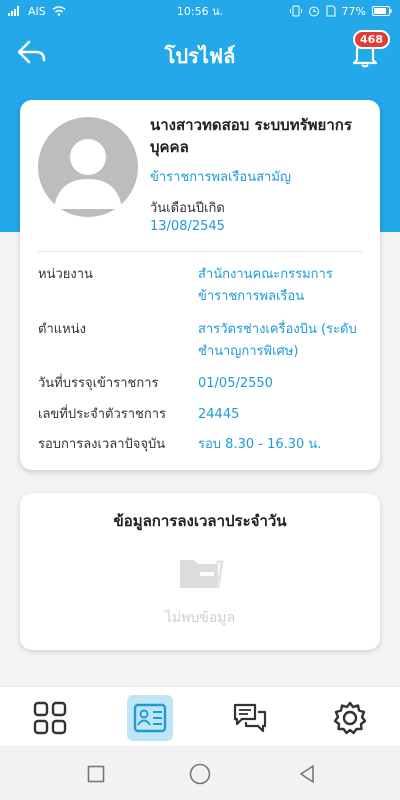  What do you see at coordinates (88, 174) in the screenshot?
I see `user-silhouette-icon` at bounding box center [88, 174].